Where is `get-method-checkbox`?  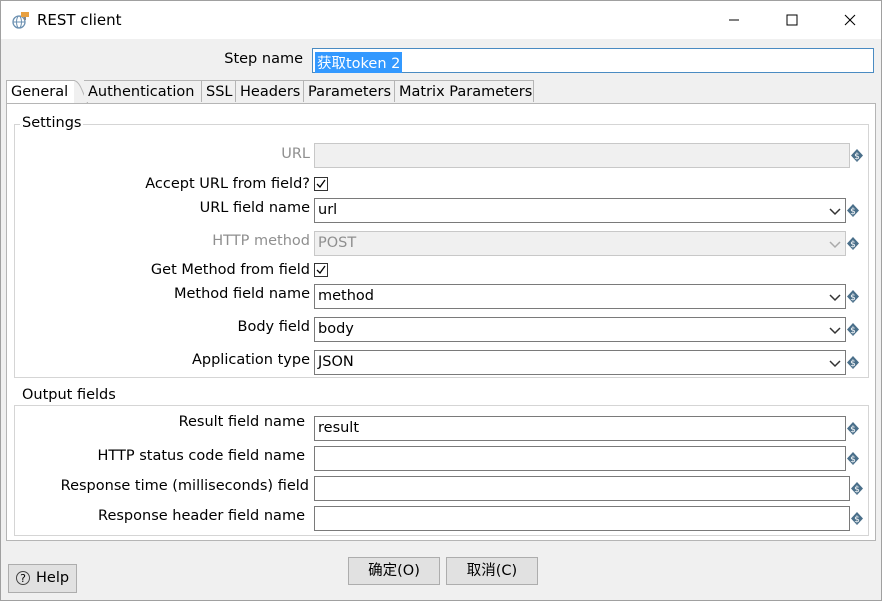 get-method-checkbox is located at coordinates (321, 270).